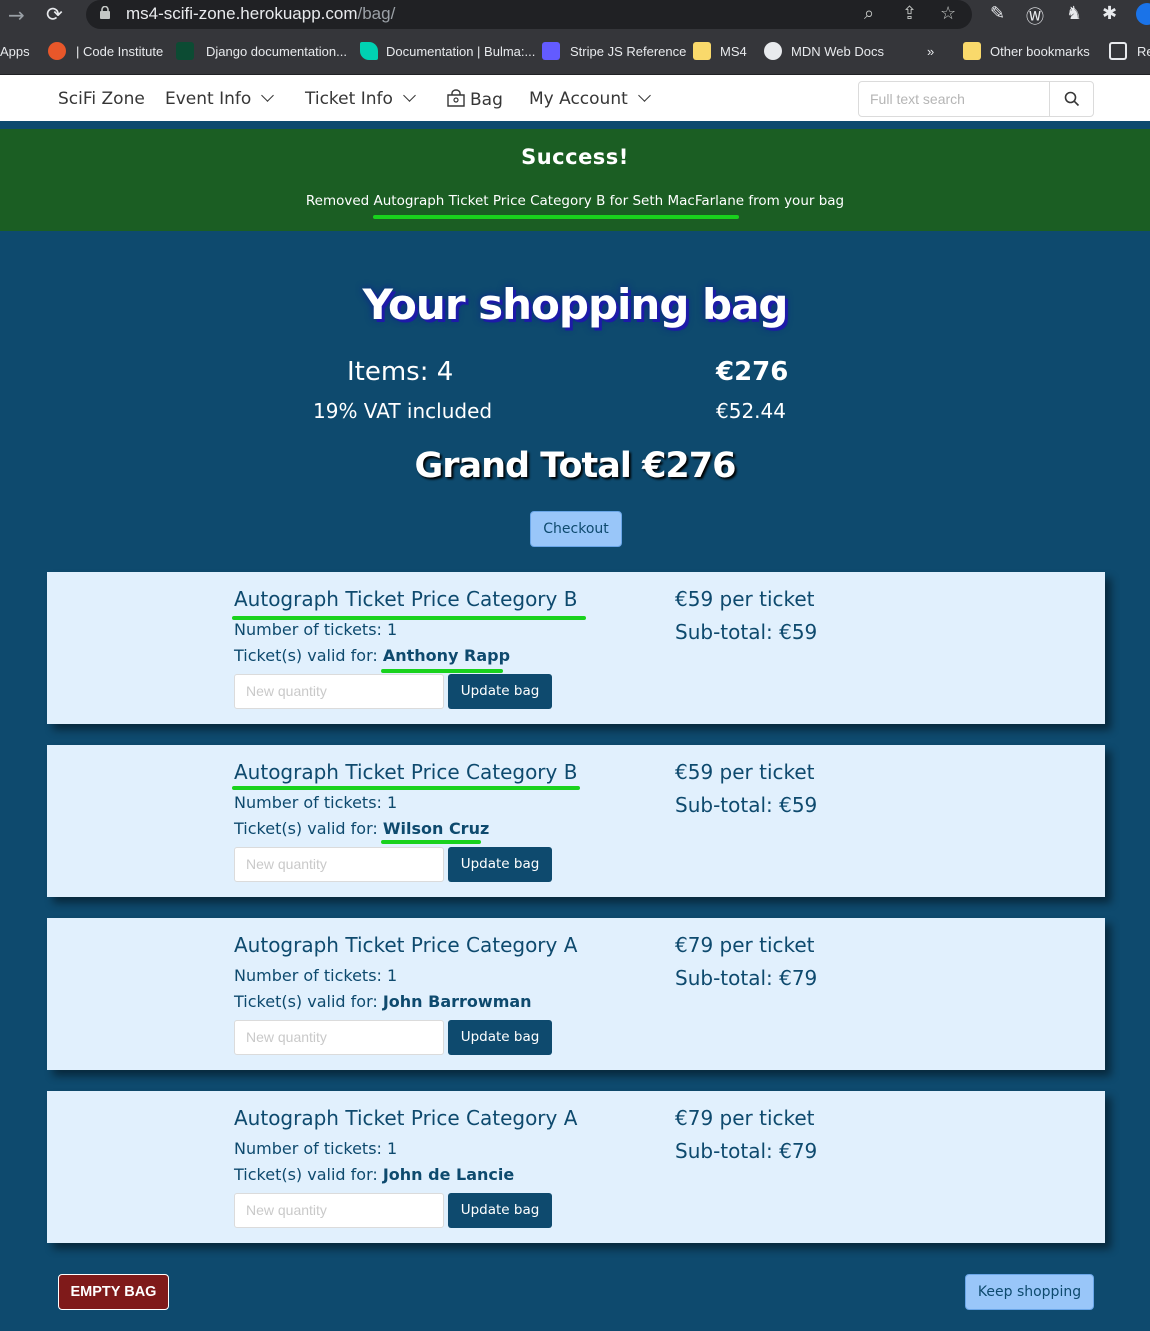 This screenshot has height=1331, width=1150. I want to click on extension-unicorn-icon: ♞, so click(1074, 13).